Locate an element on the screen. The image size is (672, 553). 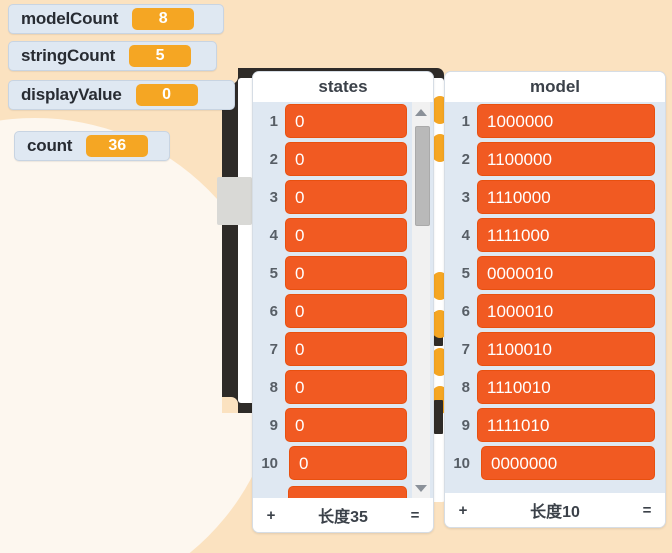
list-item: 5 0000010 is located at coordinates (555, 273).